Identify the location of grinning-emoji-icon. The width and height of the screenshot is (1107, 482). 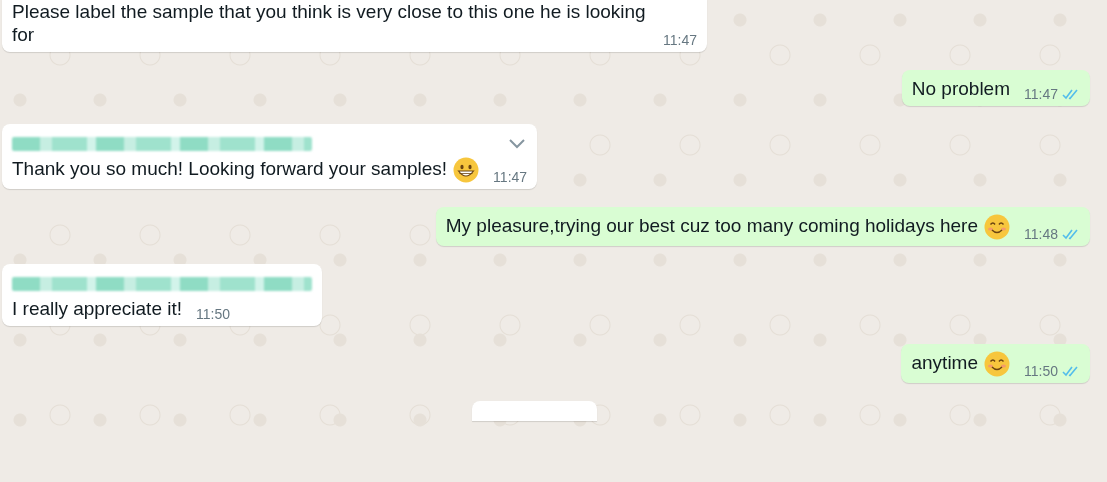
(466, 170).